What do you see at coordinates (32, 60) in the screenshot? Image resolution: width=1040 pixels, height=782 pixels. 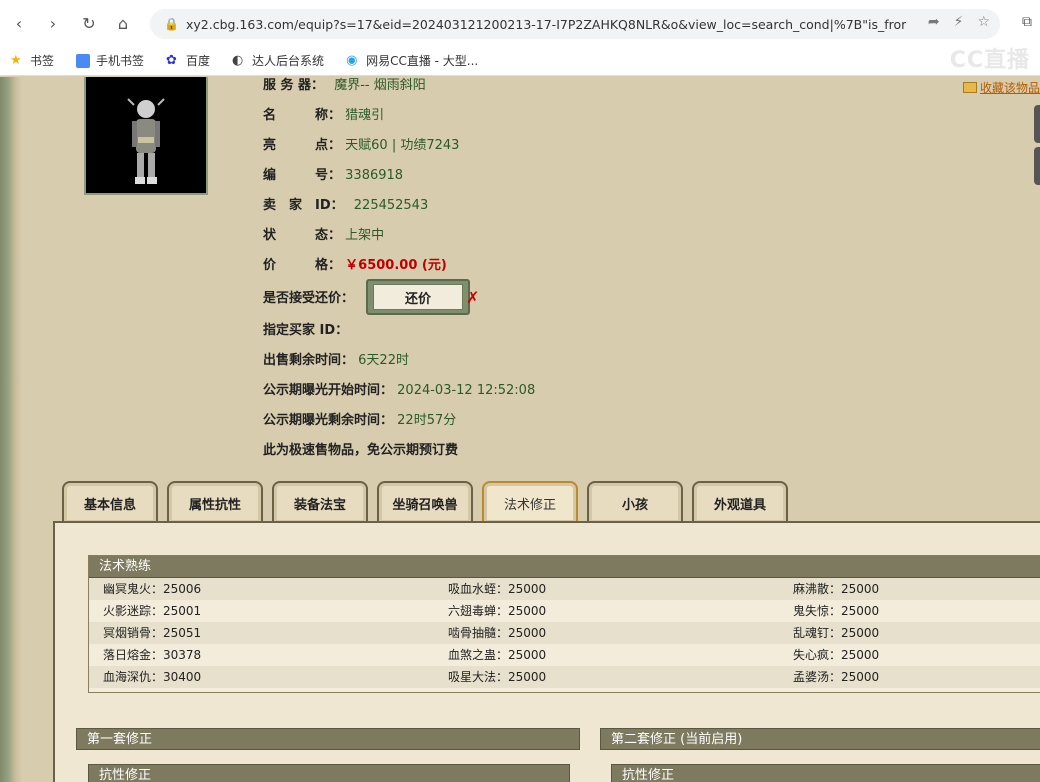 I see `bookmark-item: ★ 书签` at bounding box center [32, 60].